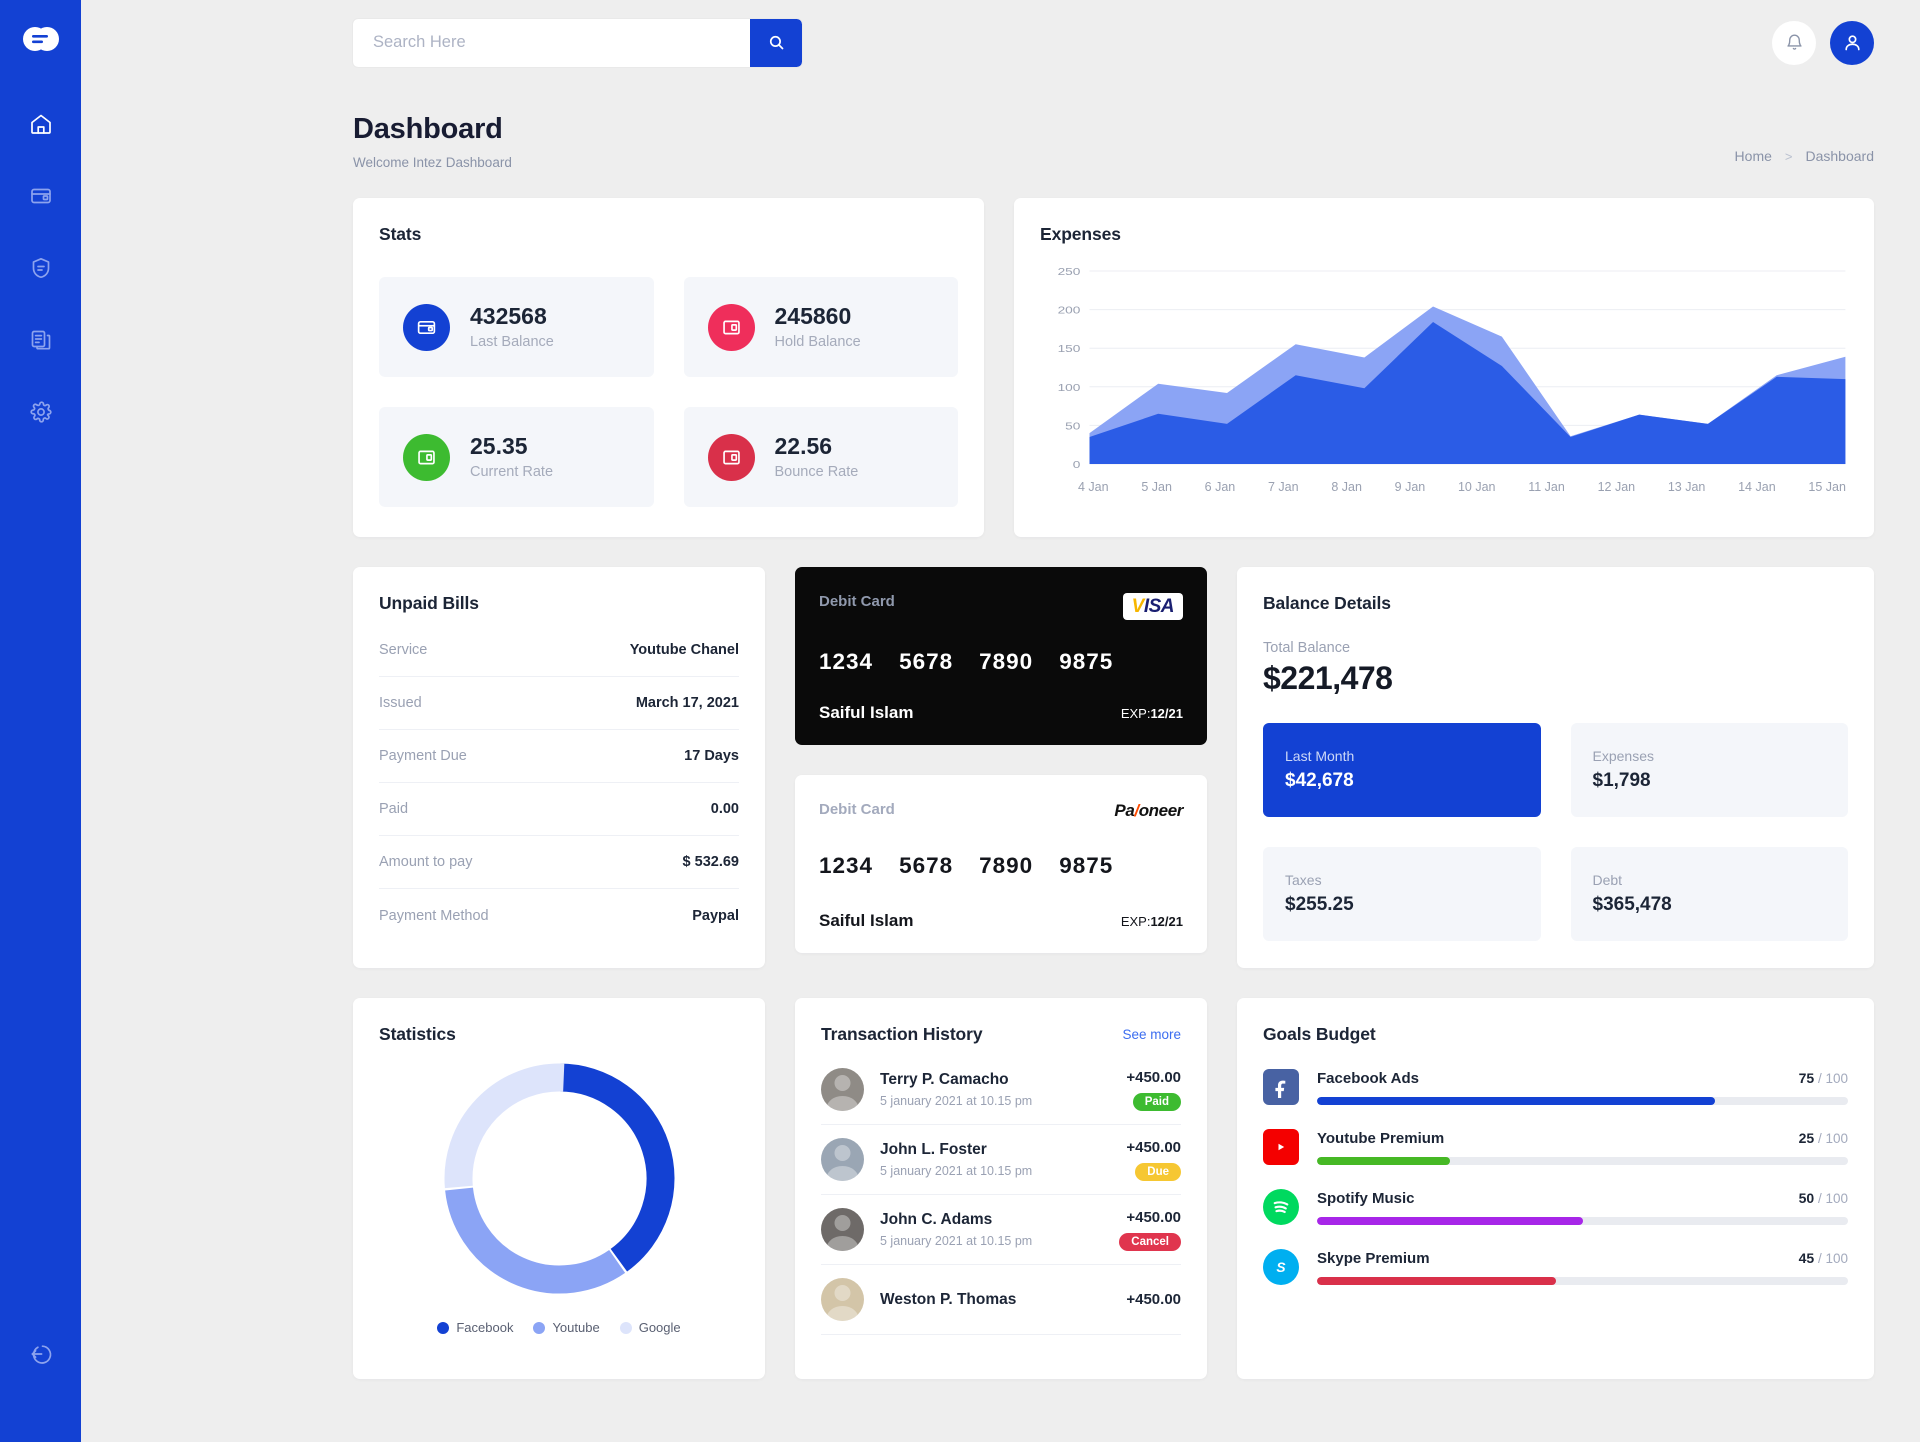 This screenshot has width=1920, height=1442. I want to click on transaction-amount-block: +450.00 Paid, so click(1153, 1090).